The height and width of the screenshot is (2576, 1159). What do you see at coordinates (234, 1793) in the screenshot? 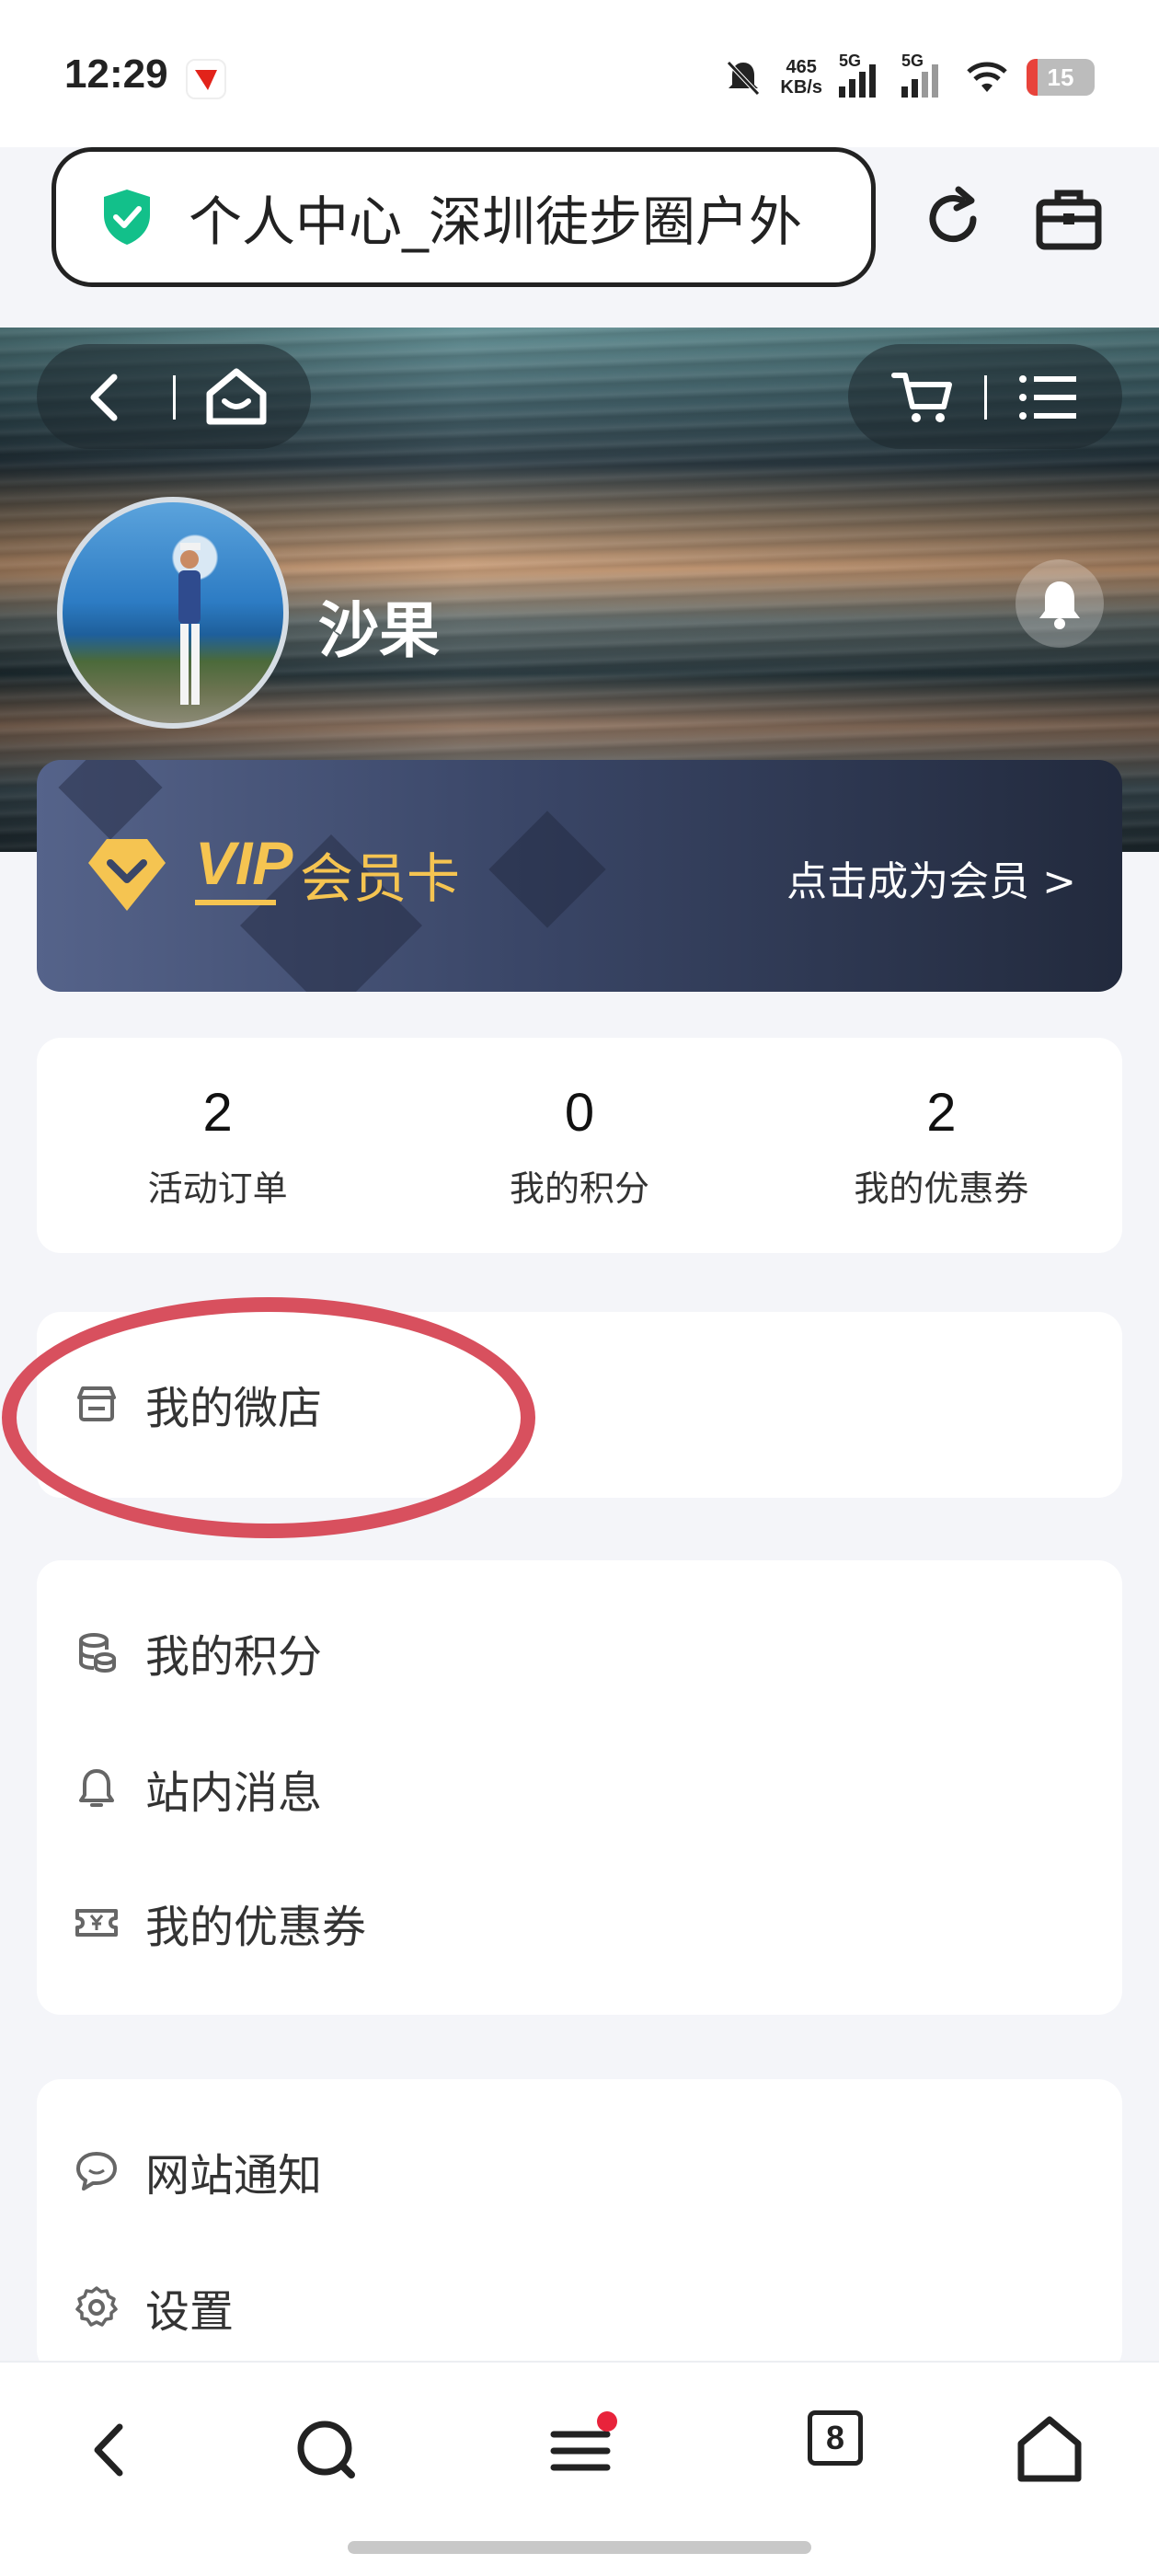
I see `menu-item-label: 站内消息` at bounding box center [234, 1793].